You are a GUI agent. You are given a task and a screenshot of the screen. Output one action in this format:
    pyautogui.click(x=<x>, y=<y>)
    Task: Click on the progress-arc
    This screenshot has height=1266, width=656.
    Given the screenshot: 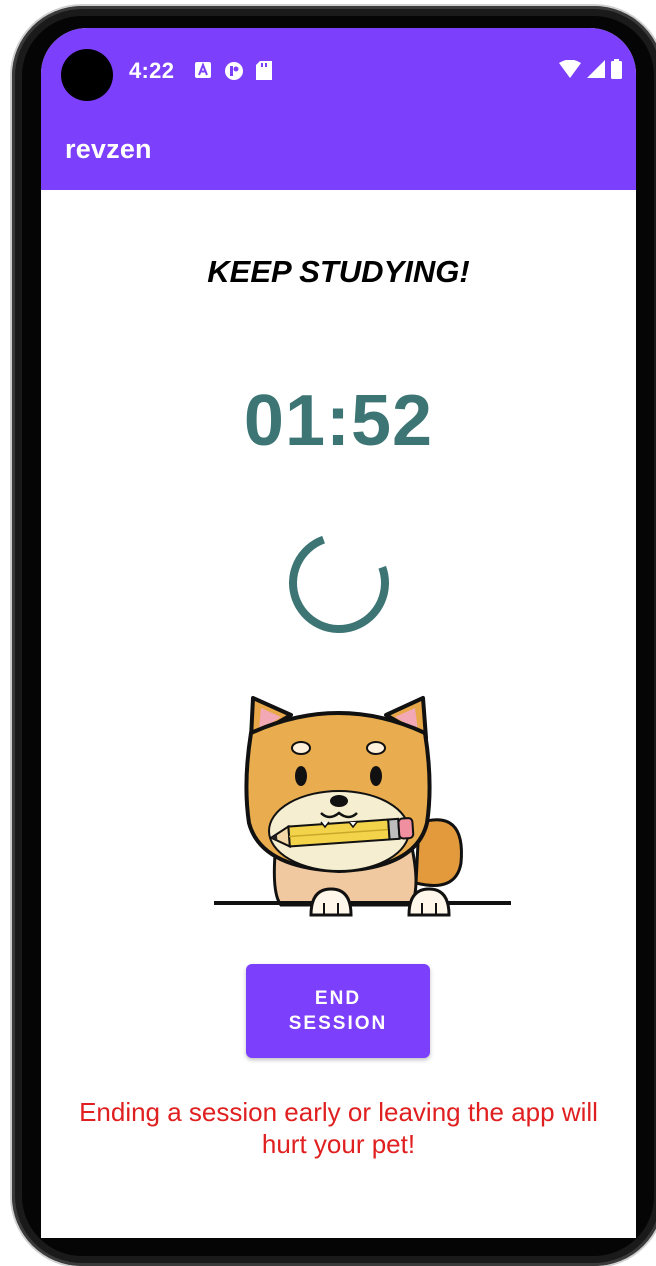 What is the action you would take?
    pyautogui.click(x=339, y=583)
    